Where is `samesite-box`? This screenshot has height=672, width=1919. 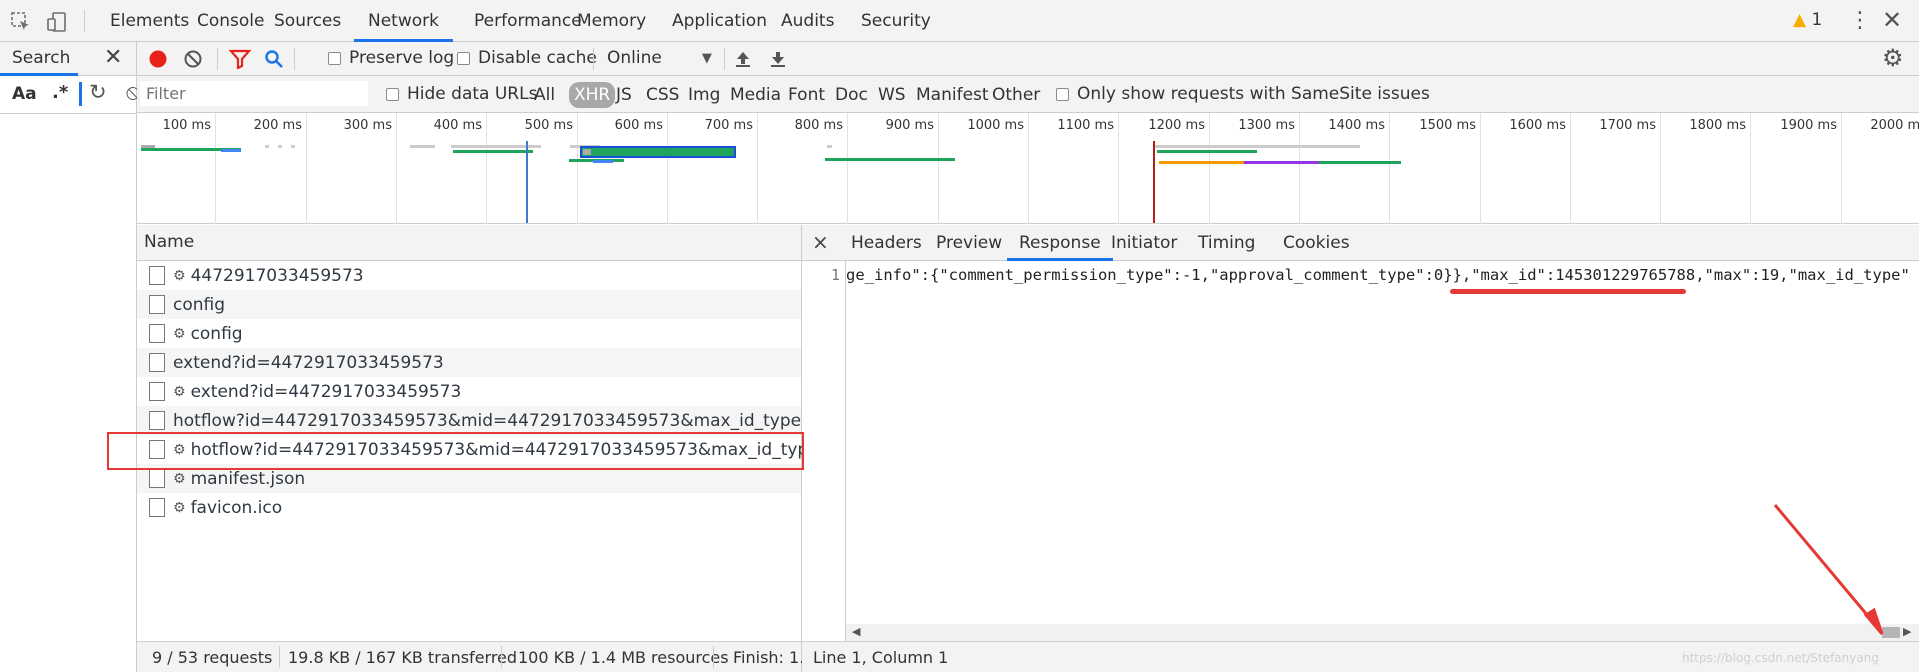 samesite-box is located at coordinates (1062, 94).